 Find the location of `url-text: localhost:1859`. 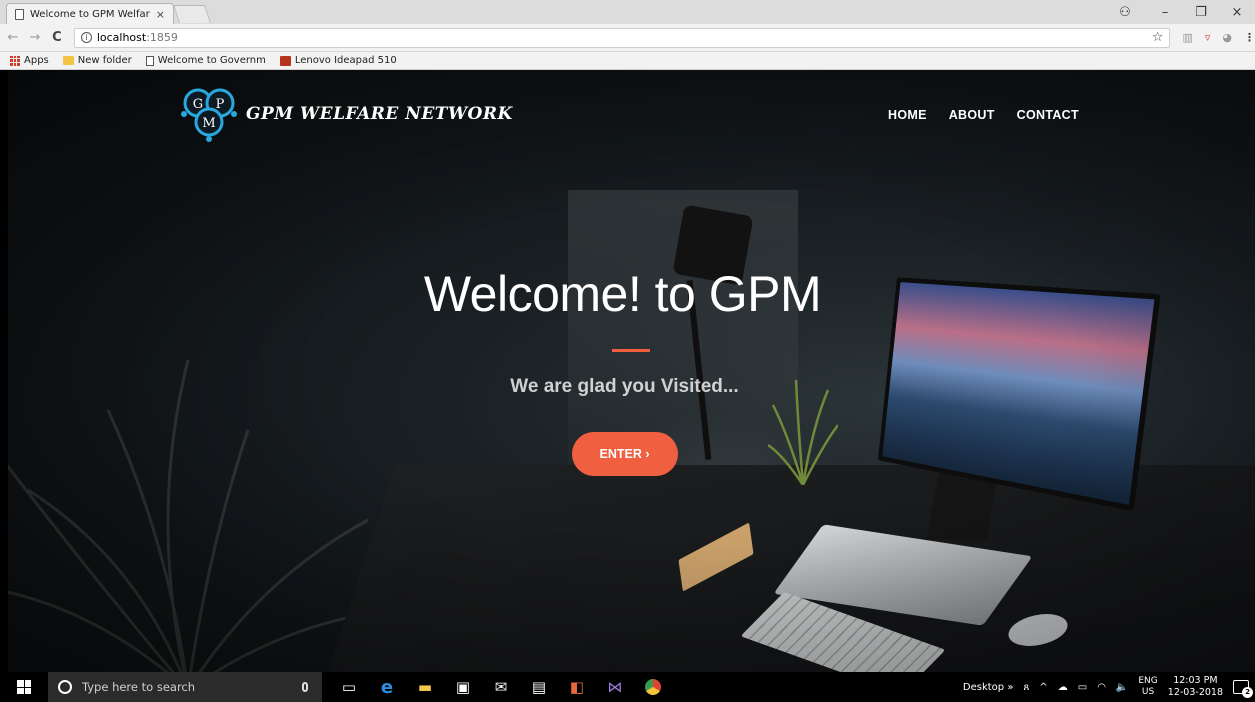

url-text: localhost:1859 is located at coordinates (137, 37).